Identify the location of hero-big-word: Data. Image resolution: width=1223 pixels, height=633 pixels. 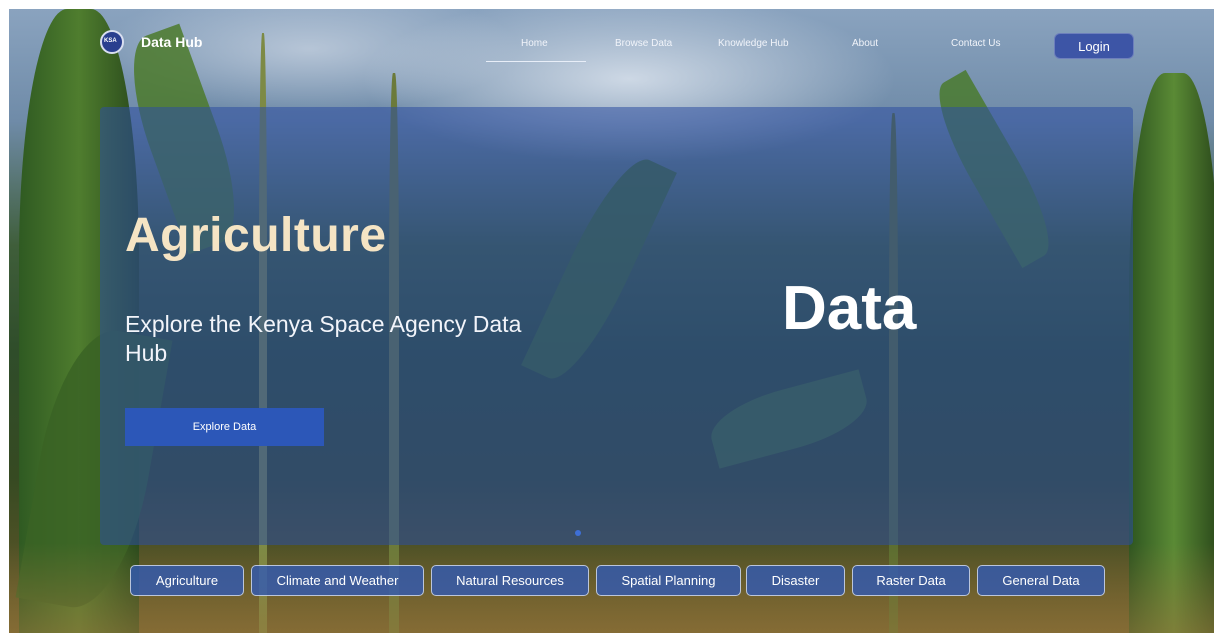
(849, 308).